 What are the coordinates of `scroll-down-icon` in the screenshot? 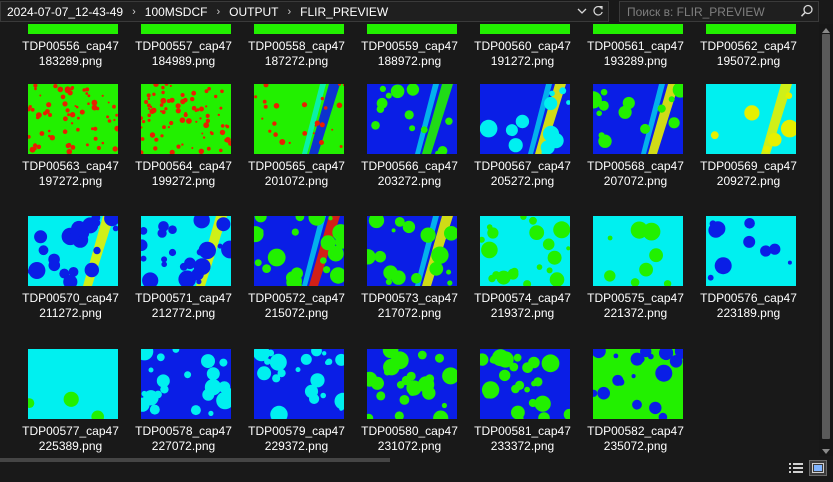 It's located at (826, 452).